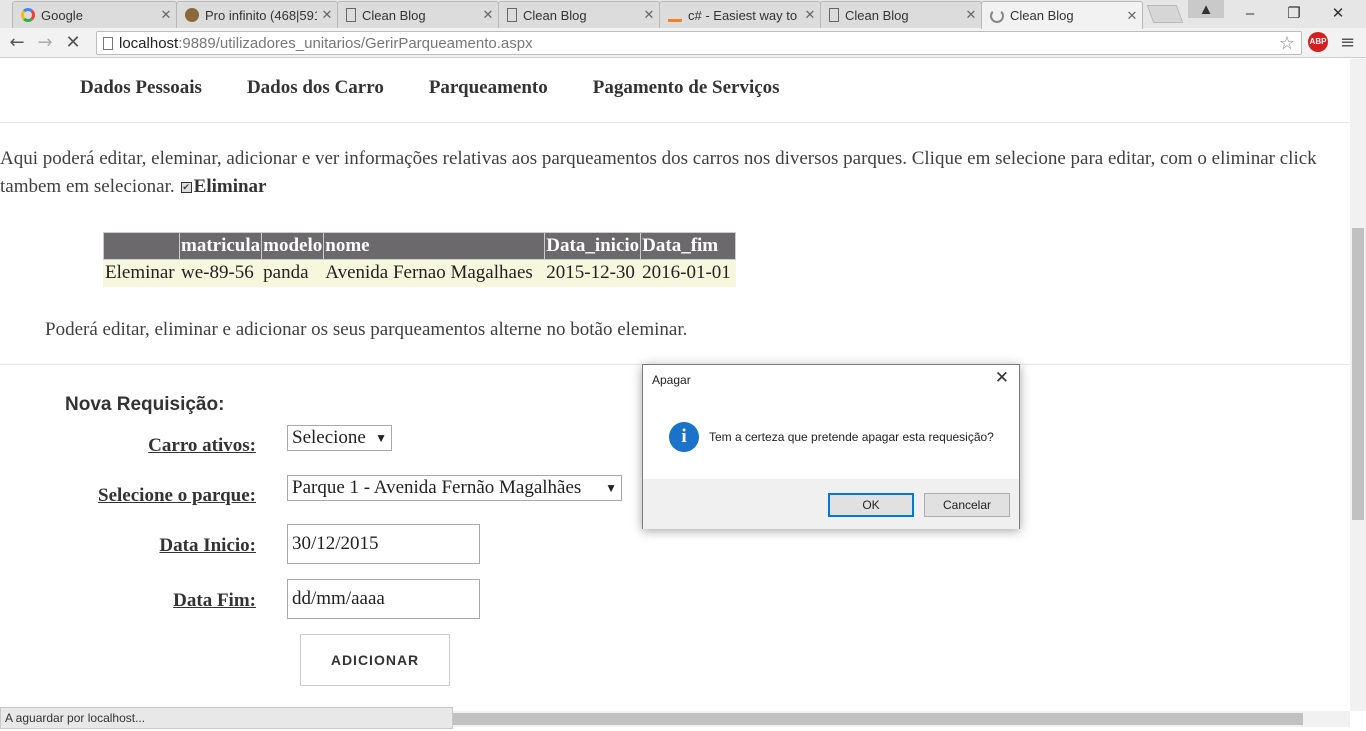 Image resolution: width=1366 pixels, height=731 pixels. I want to click on restore-icon: ❐, so click(1294, 13).